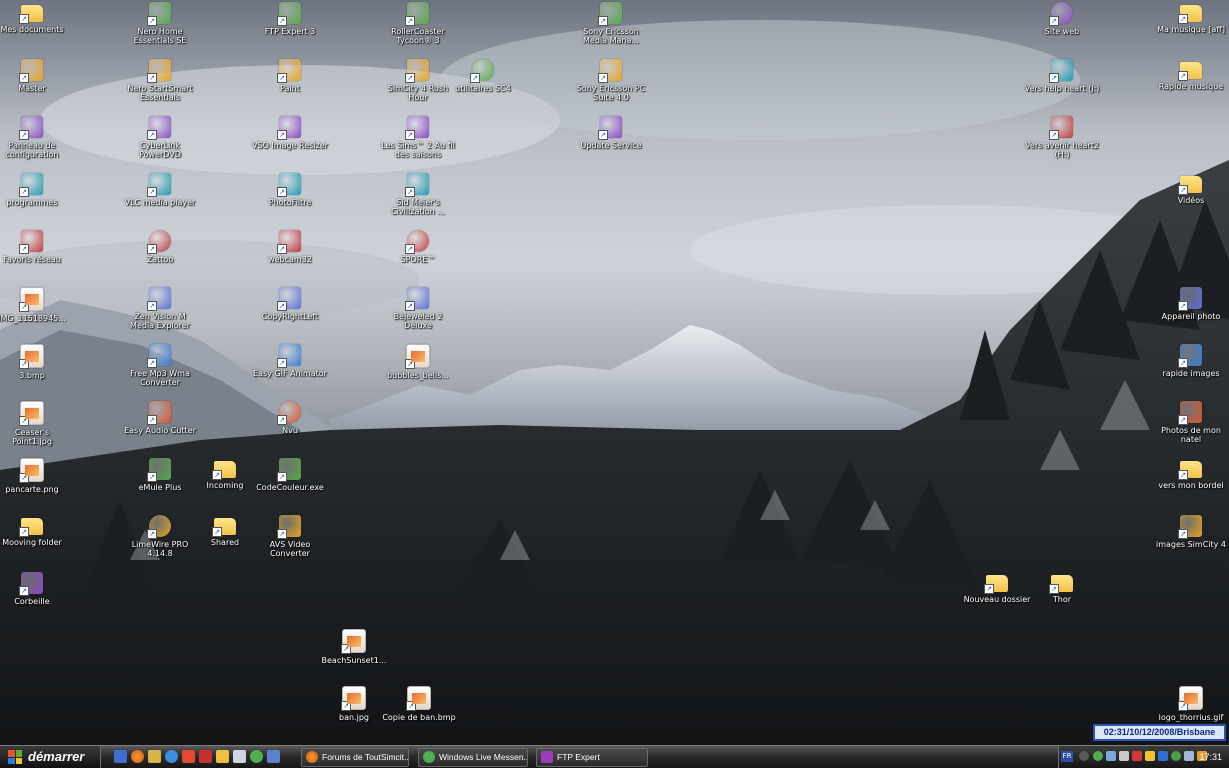  Describe the element at coordinates (290, 543) in the screenshot. I see `desktop-icon: ↗ AVS Video Converter` at that location.